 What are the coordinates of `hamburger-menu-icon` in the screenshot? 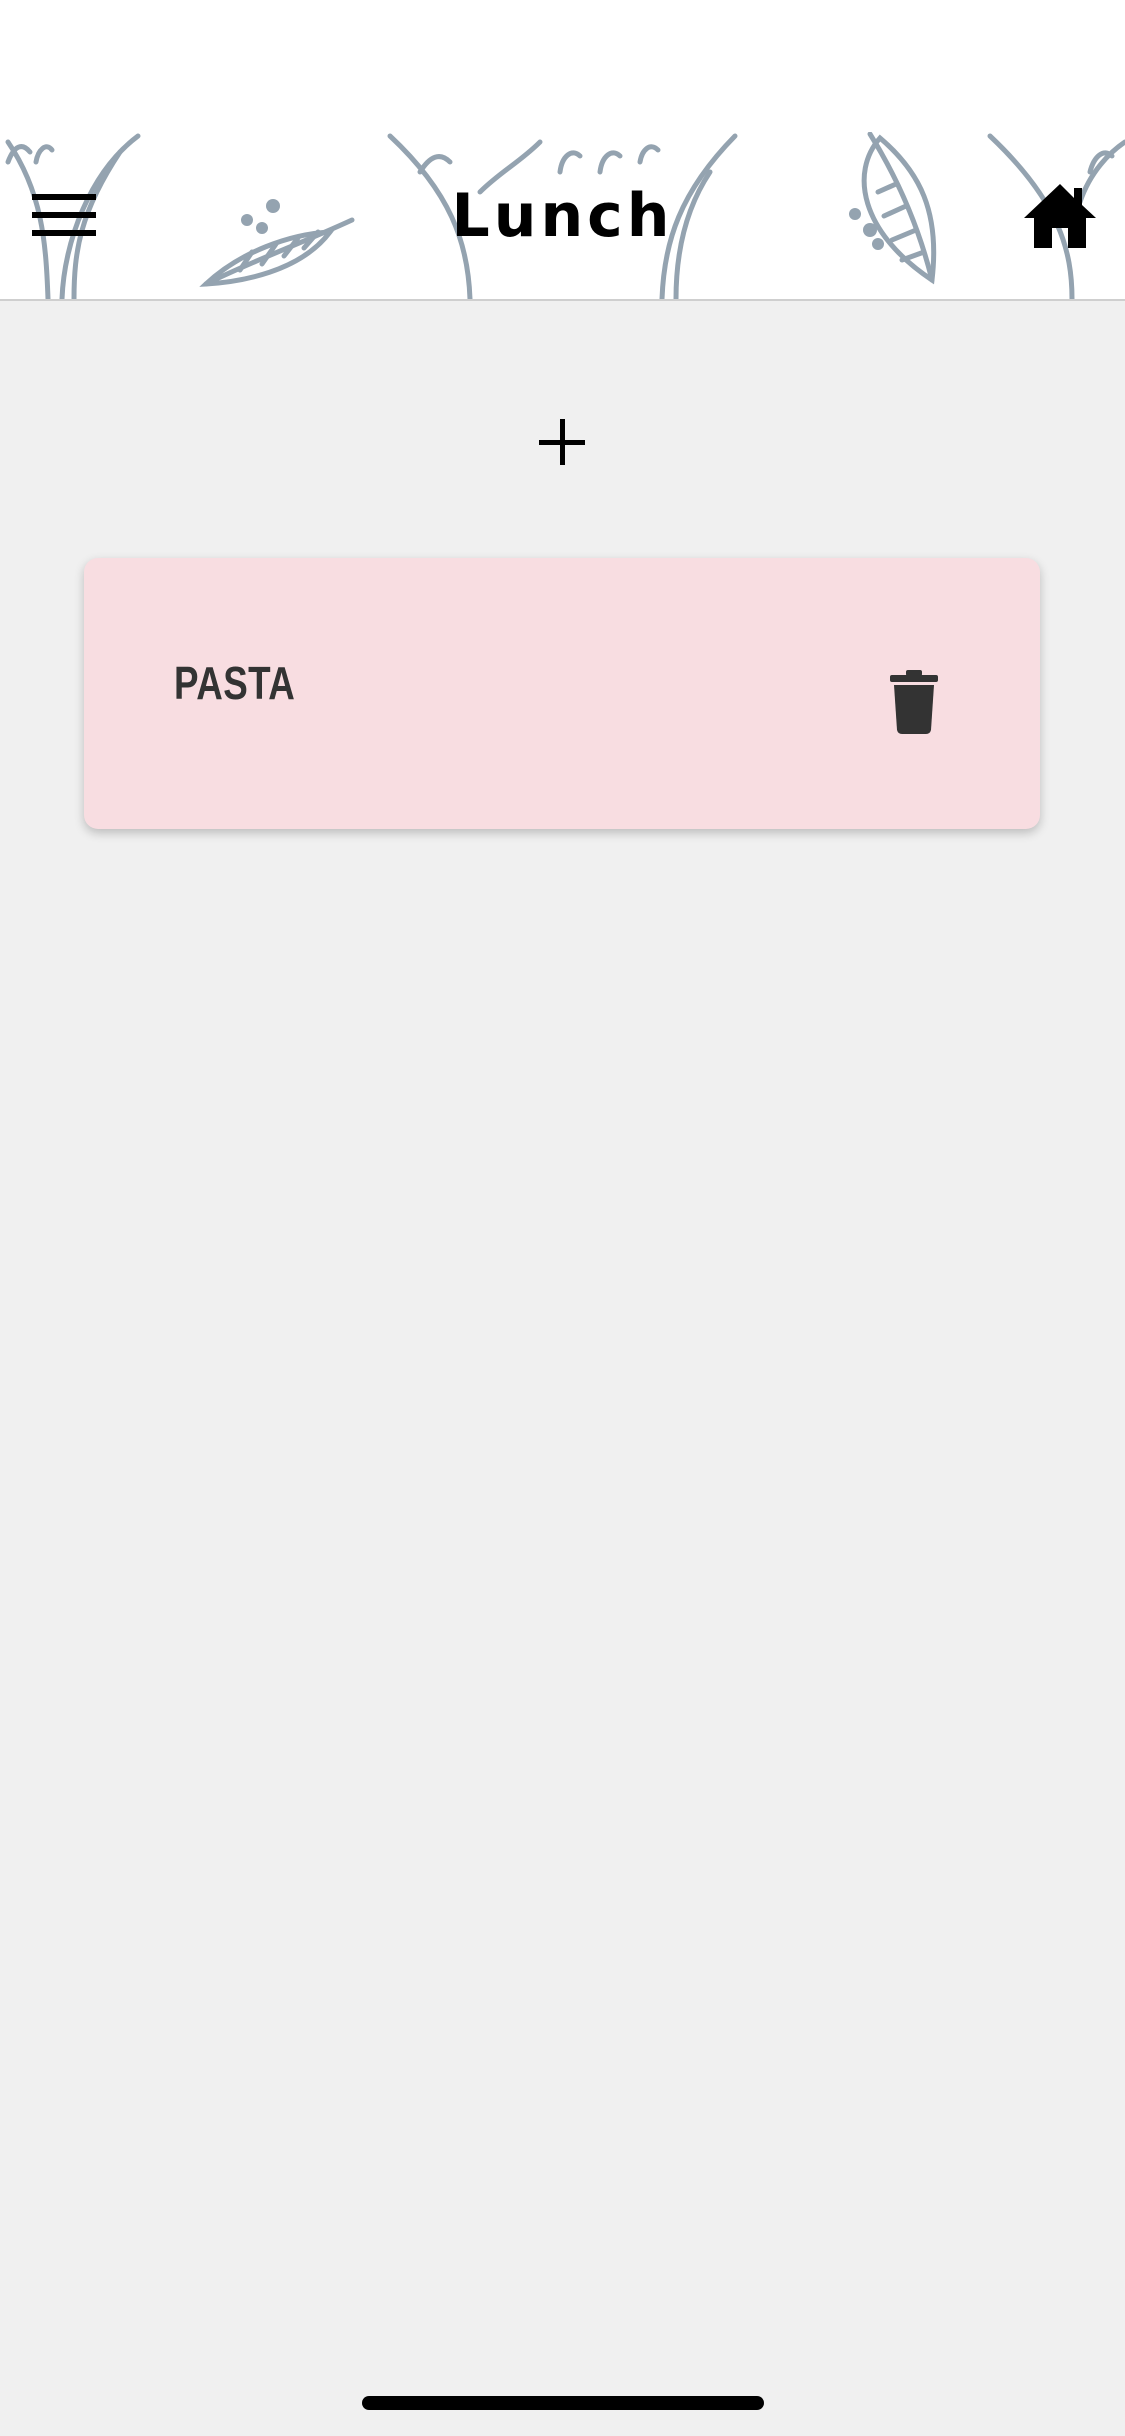 It's located at (64, 215).